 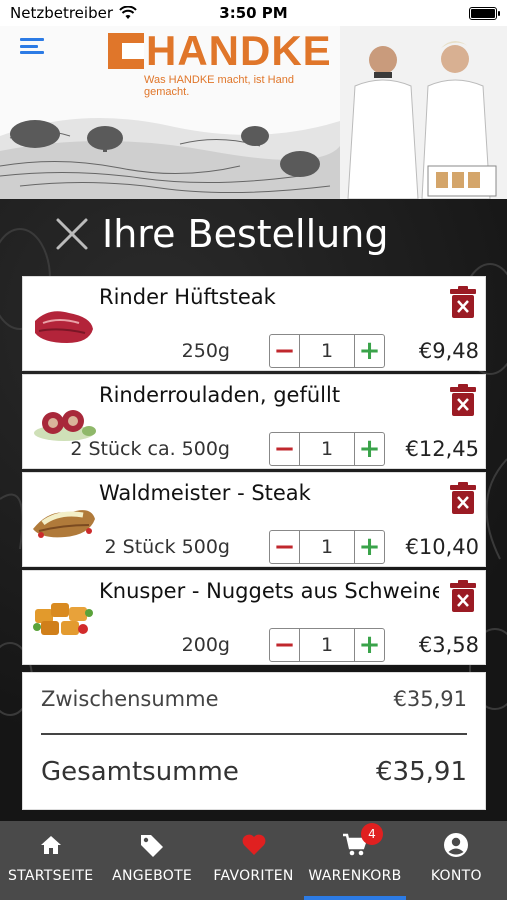 I want to click on order-totals: Zwischensumme €35,91 Gesamtsumme €35,91, so click(x=254, y=741).